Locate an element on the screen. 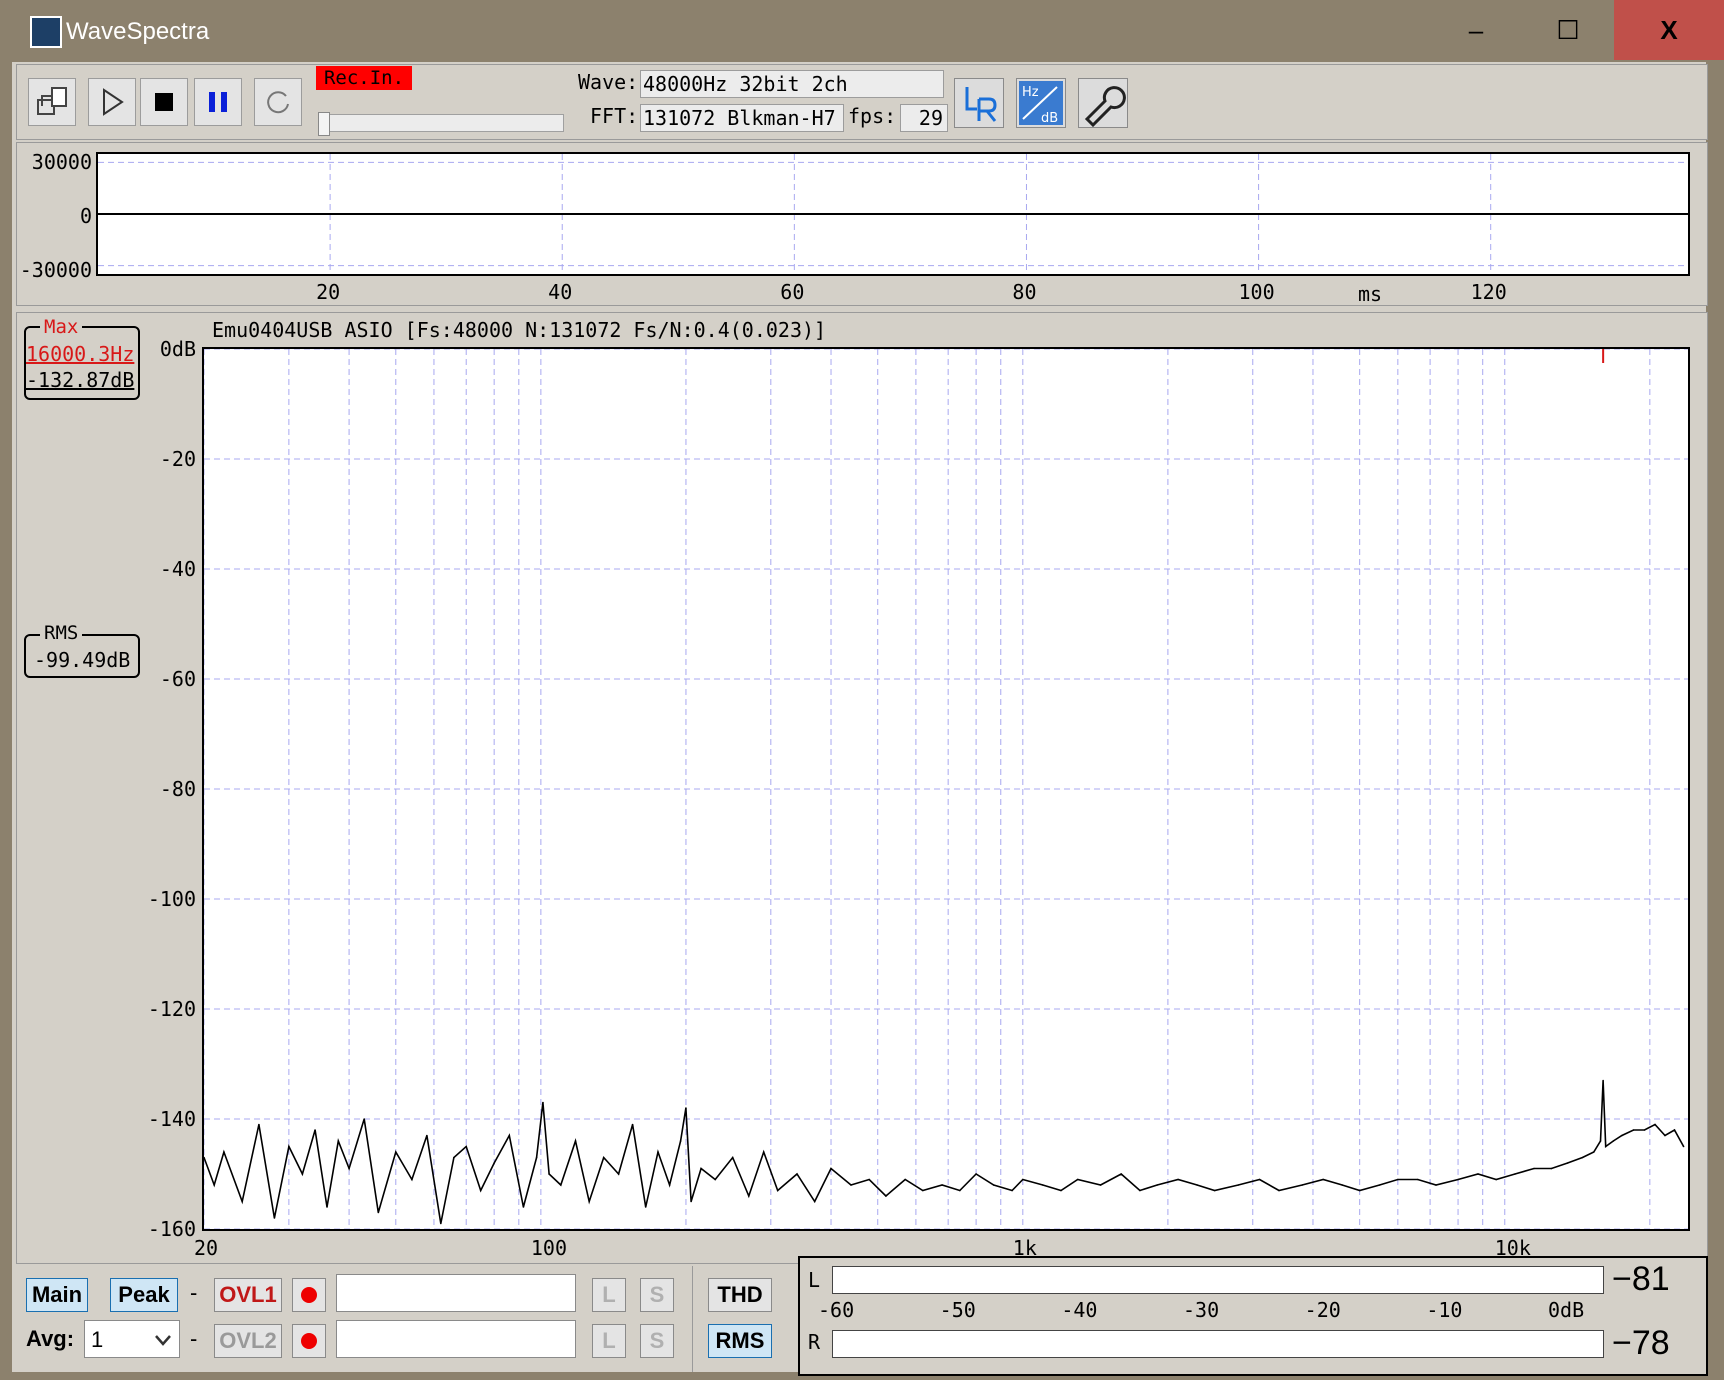 The height and width of the screenshot is (1380, 1724). avg-label: Avg: is located at coordinates (50, 1338).